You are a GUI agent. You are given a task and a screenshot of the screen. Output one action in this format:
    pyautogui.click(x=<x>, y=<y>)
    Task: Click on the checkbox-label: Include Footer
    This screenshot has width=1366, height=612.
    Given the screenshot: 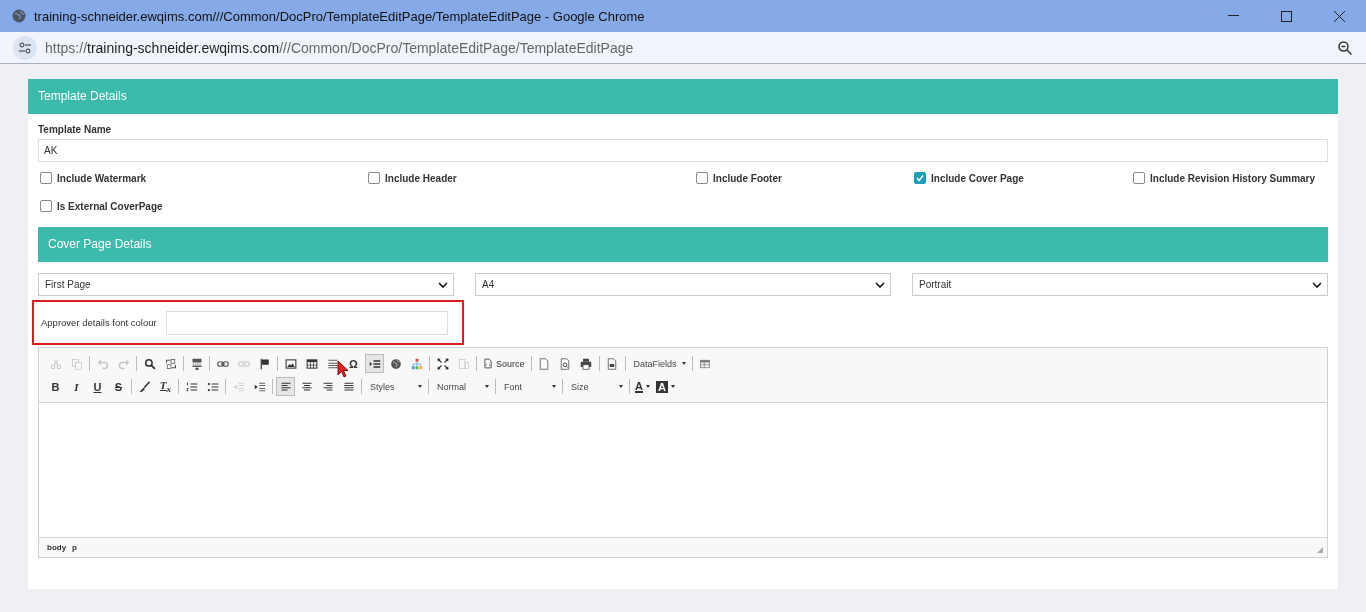 What is the action you would take?
    pyautogui.click(x=747, y=178)
    